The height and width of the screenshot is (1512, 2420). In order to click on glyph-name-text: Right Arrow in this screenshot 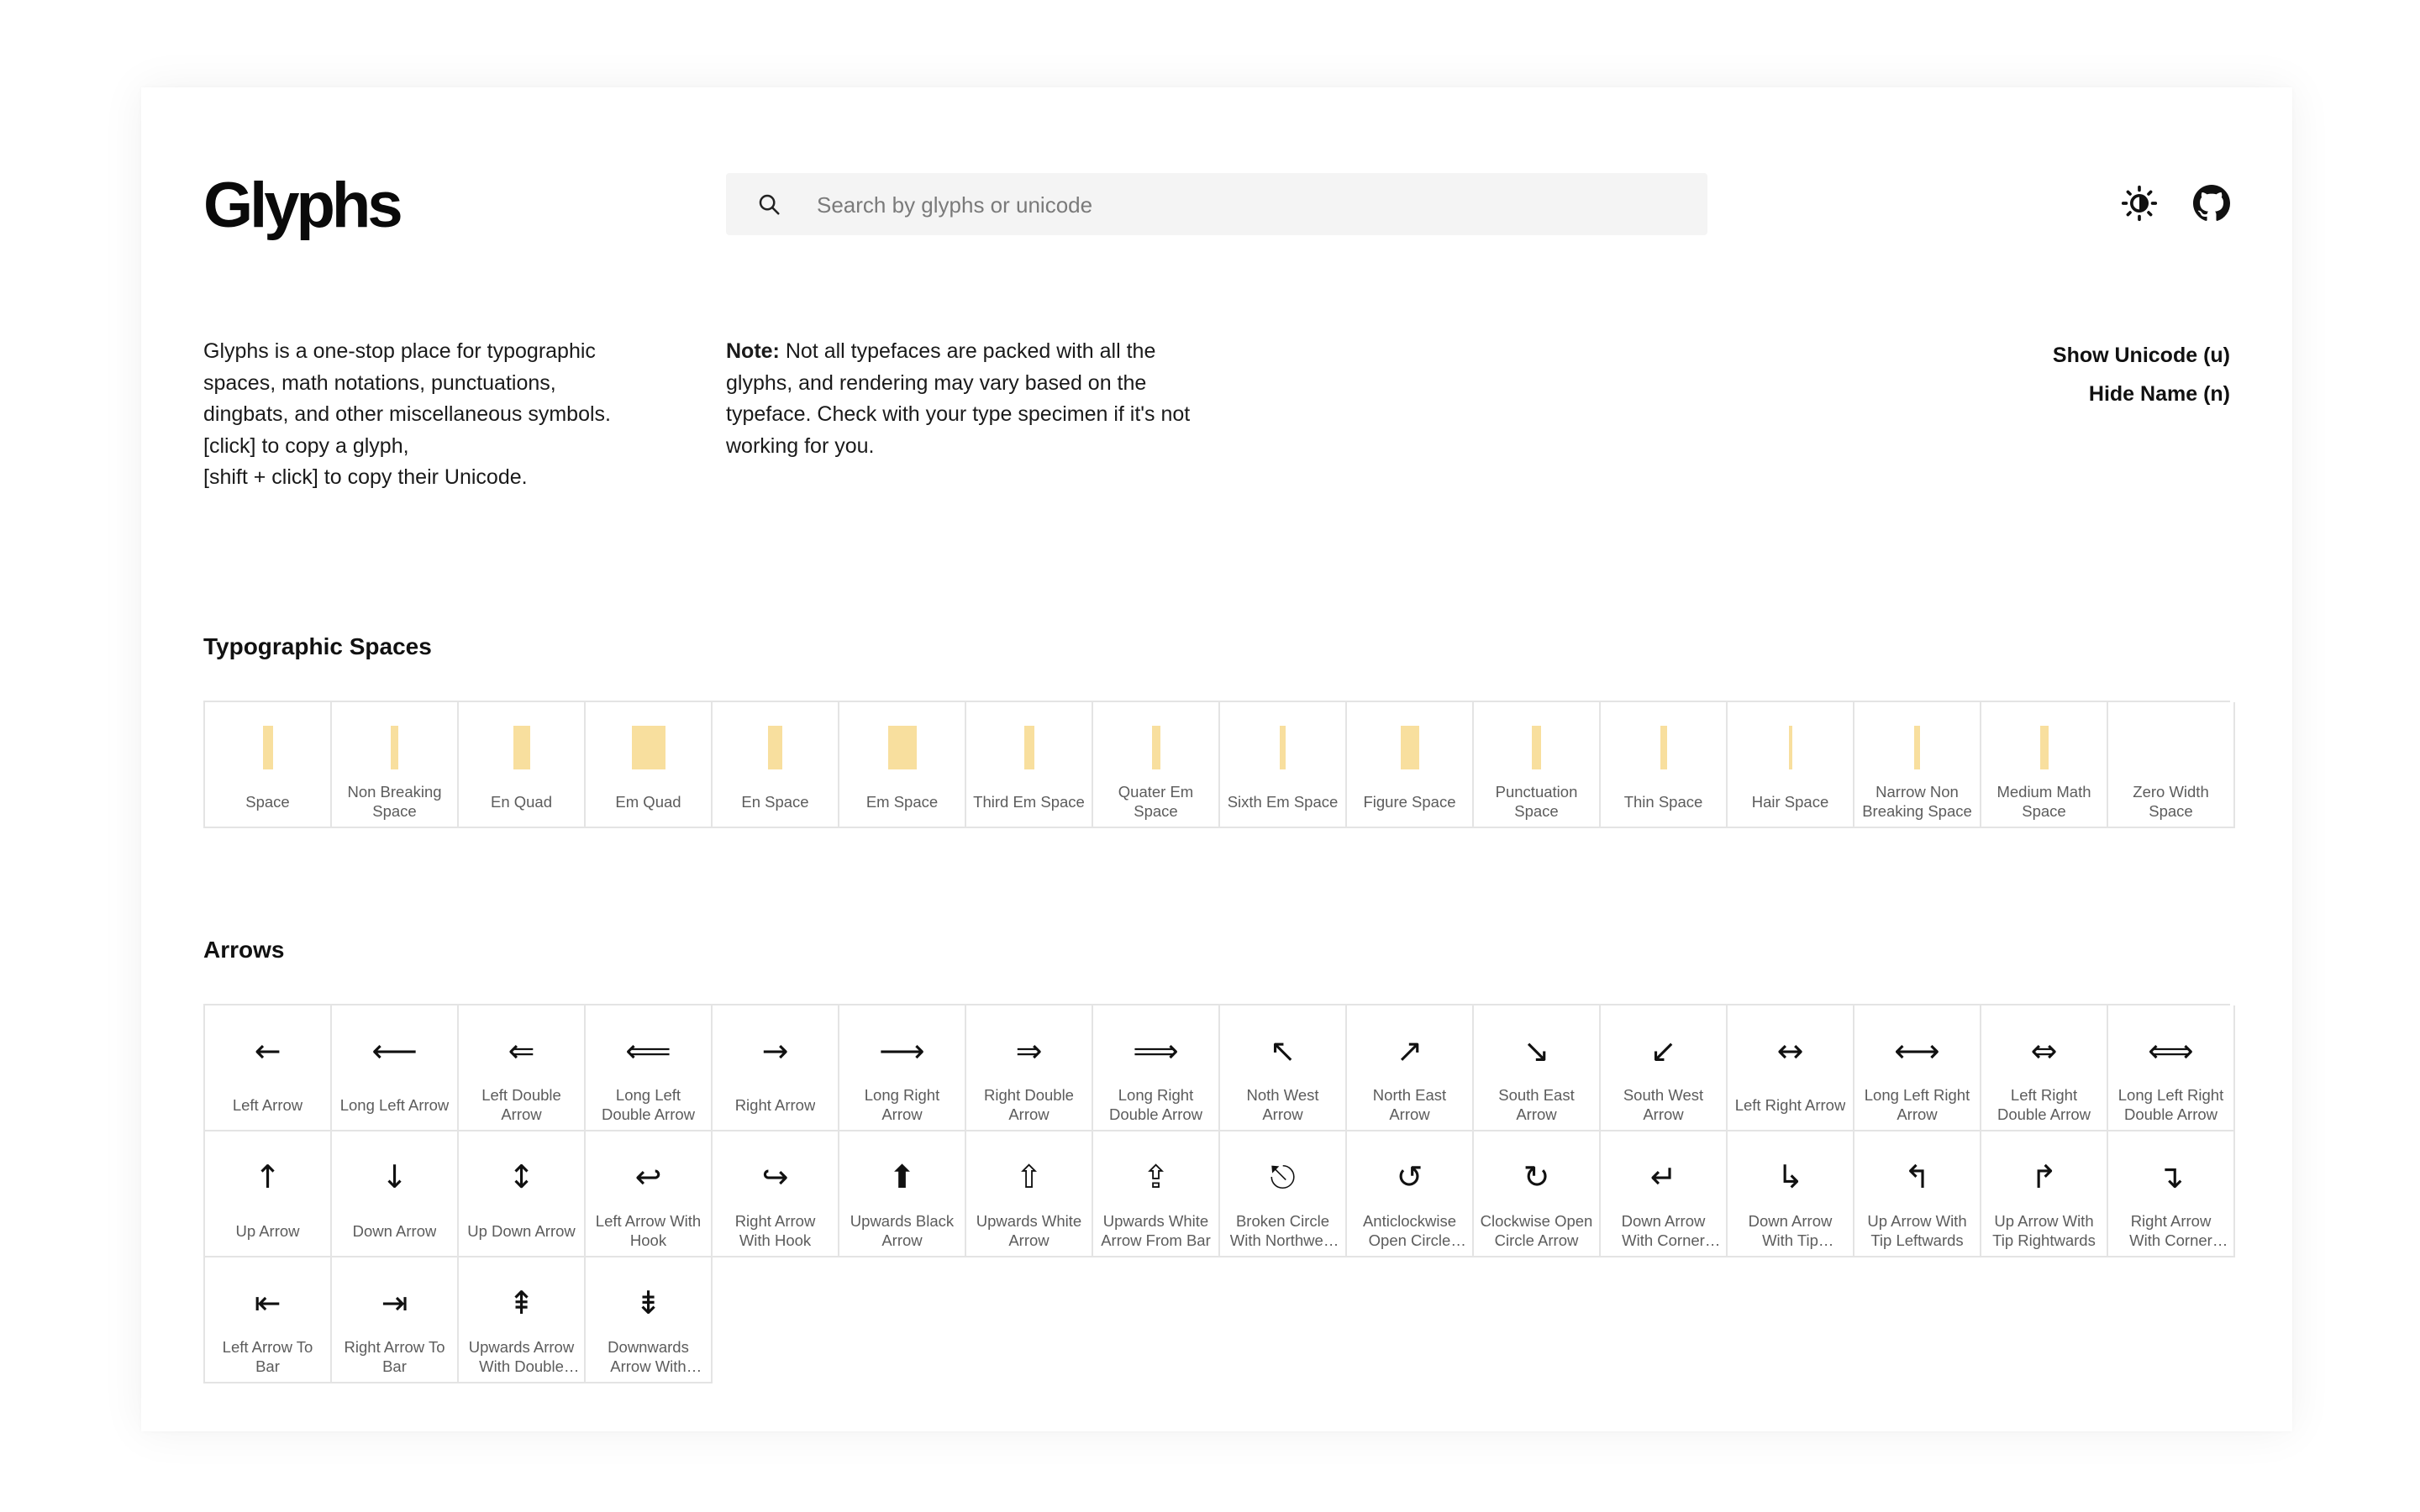, I will do `click(775, 1104)`.